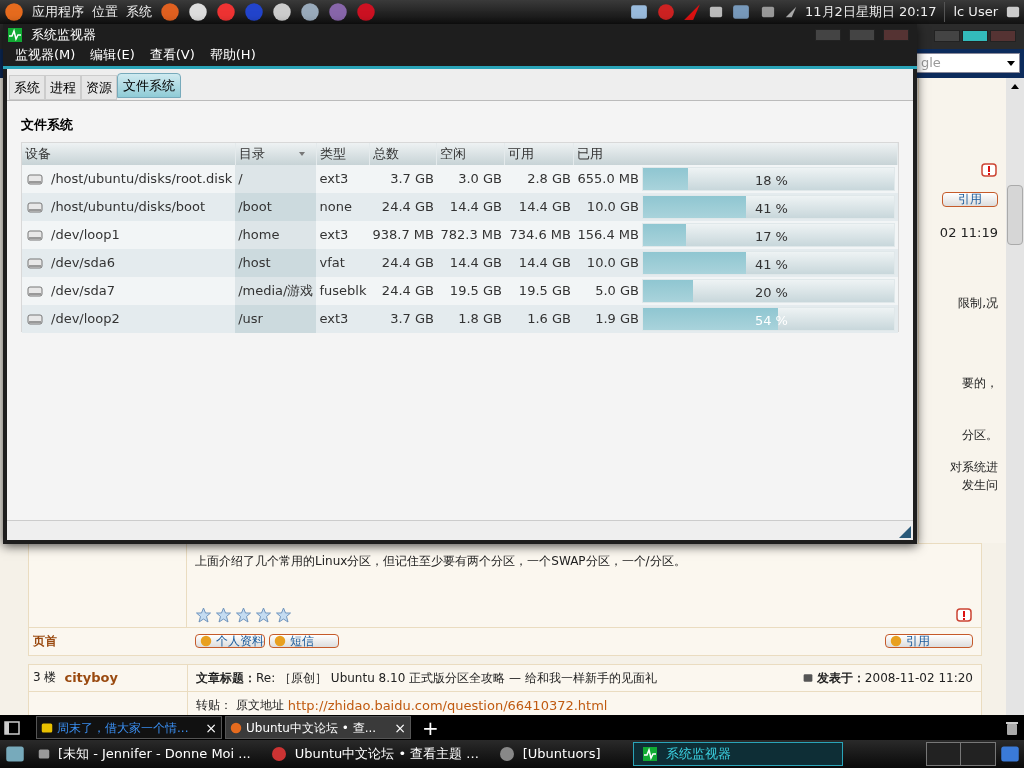 The height and width of the screenshot is (768, 1024). Describe the element at coordinates (318, 727) in the screenshot. I see `browser-tab: Ubuntu中文论坛 • 查... ×` at that location.